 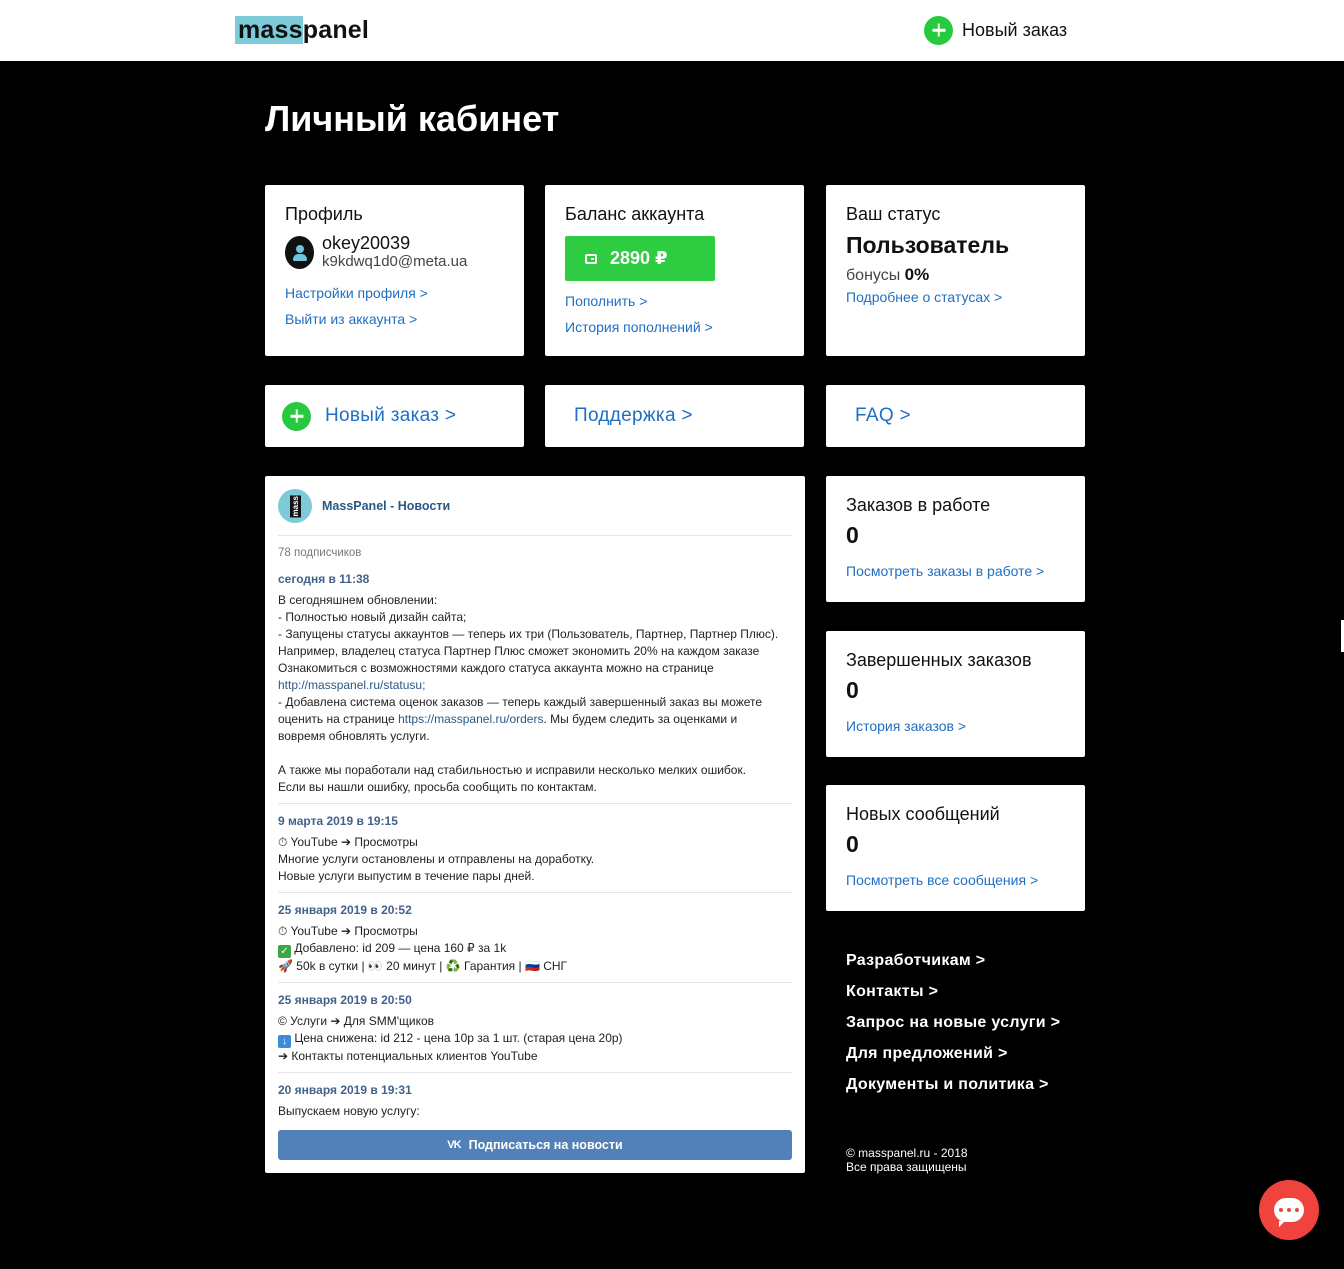 What do you see at coordinates (269, 30) in the screenshot?
I see `logo-highlight: mass` at bounding box center [269, 30].